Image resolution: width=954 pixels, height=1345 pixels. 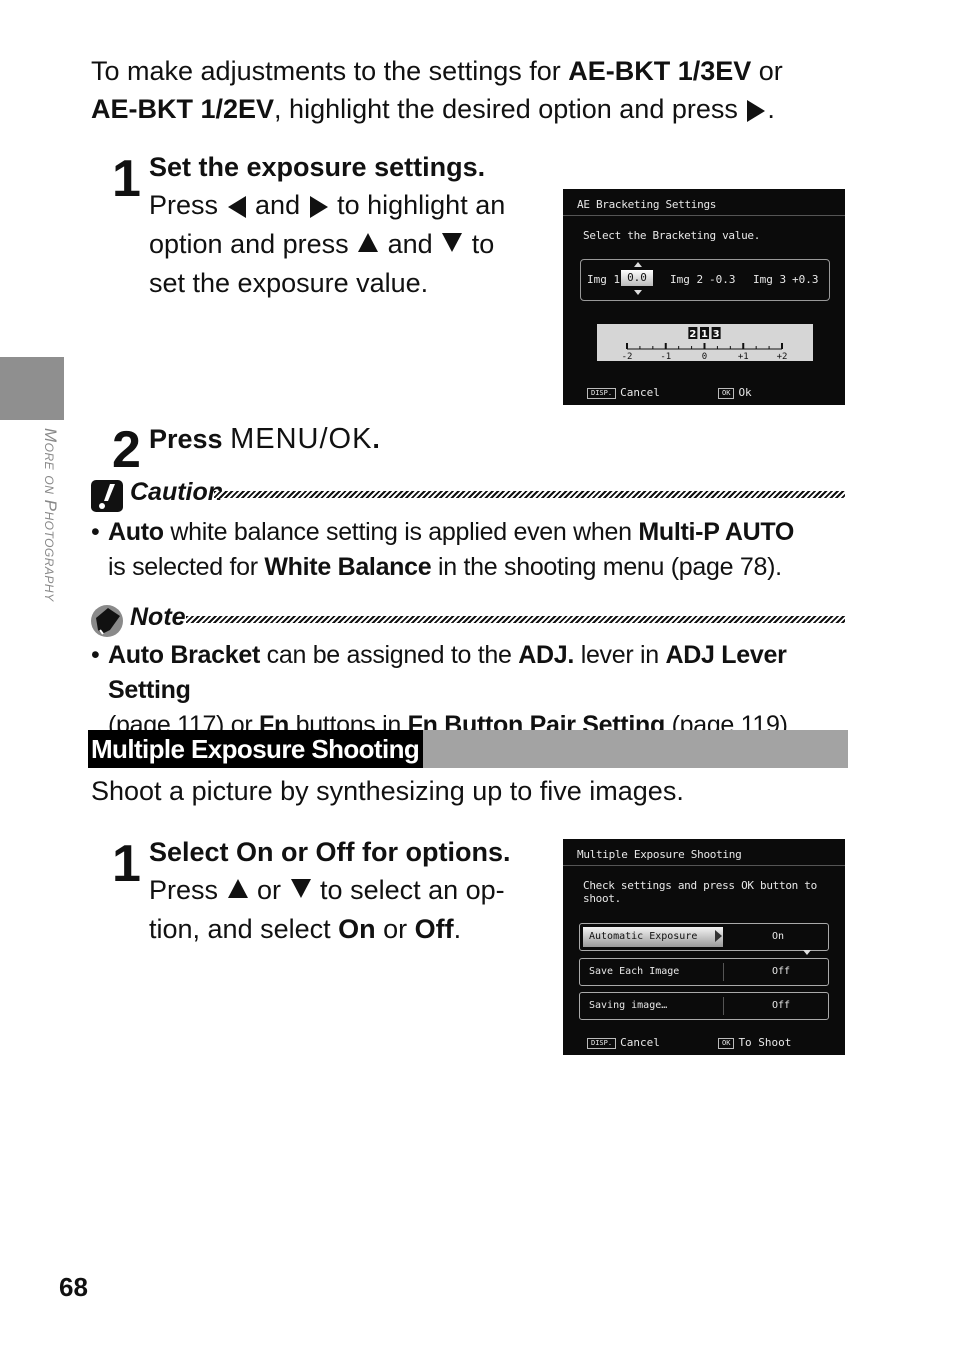 I want to click on text: can be assigned to the, so click(x=389, y=655).